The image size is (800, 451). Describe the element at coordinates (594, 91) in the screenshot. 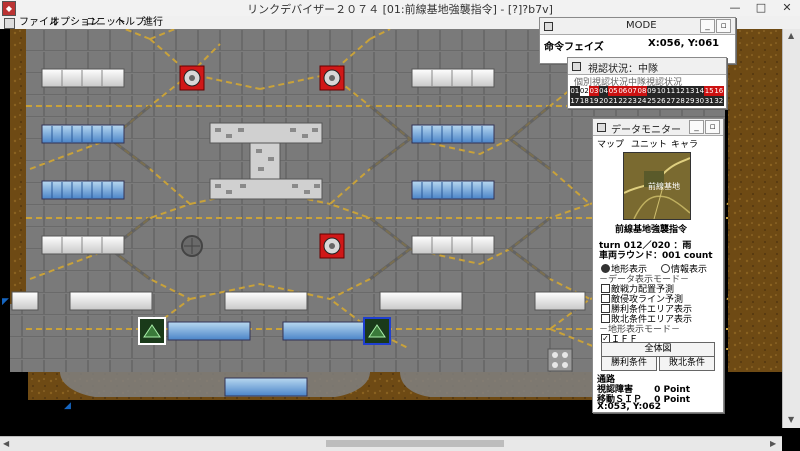

I see `turn-cell-03: 03` at that location.